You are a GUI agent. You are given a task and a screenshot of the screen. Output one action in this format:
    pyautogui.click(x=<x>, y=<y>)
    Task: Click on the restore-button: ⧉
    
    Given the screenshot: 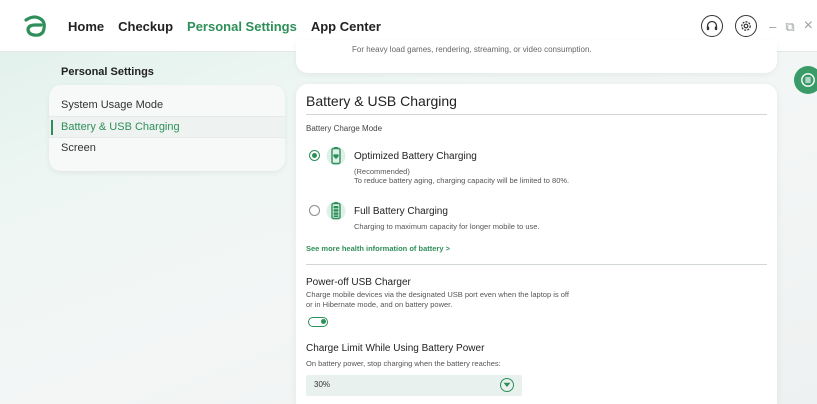 What is the action you would take?
    pyautogui.click(x=789, y=26)
    